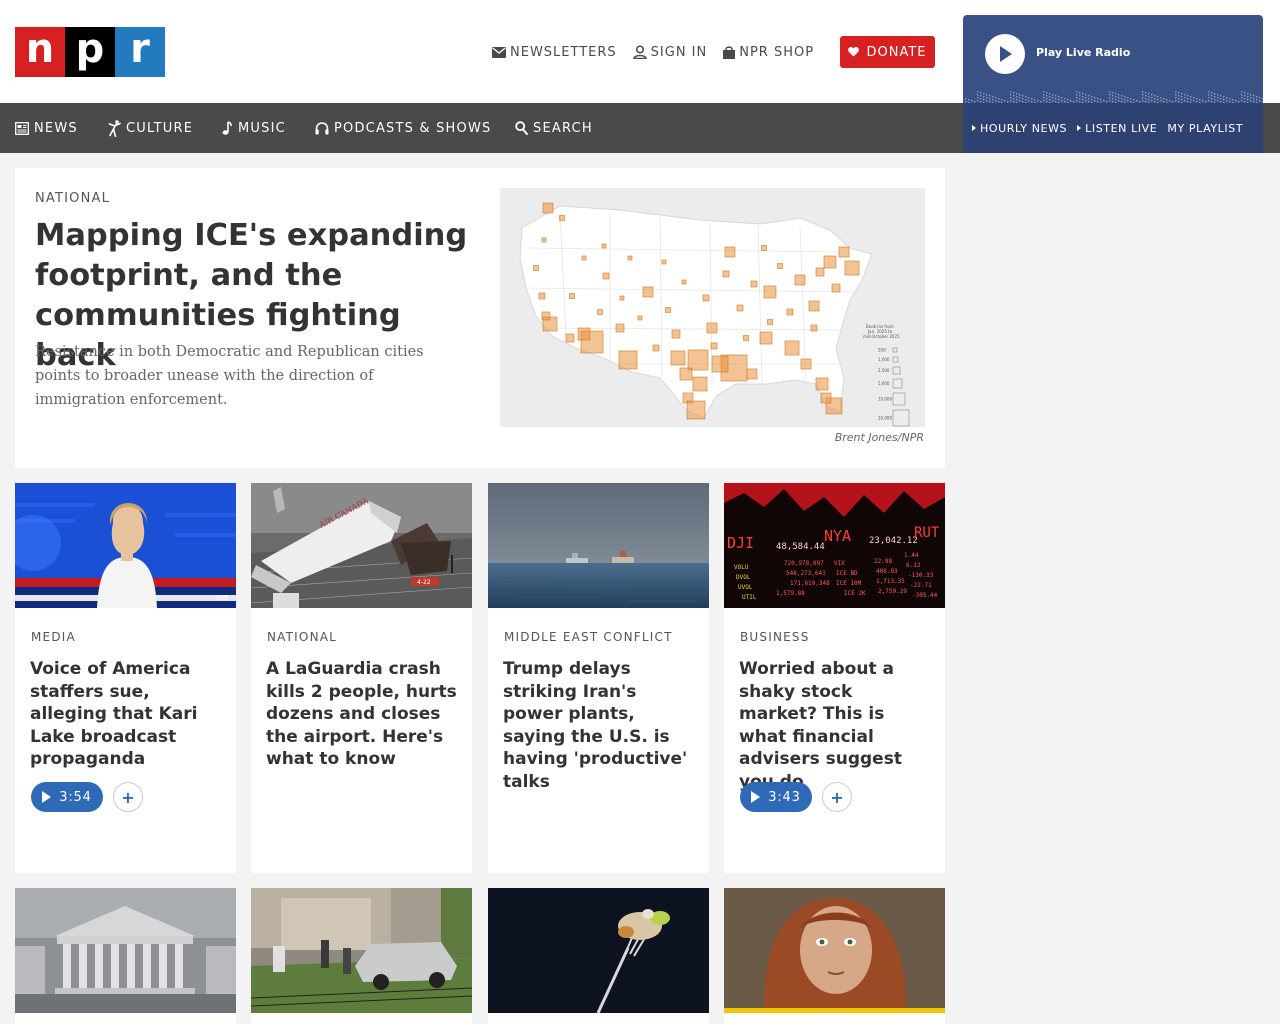 The height and width of the screenshot is (1024, 1280). What do you see at coordinates (892, 591) in the screenshot?
I see `svg-text: 2,759.29` at bounding box center [892, 591].